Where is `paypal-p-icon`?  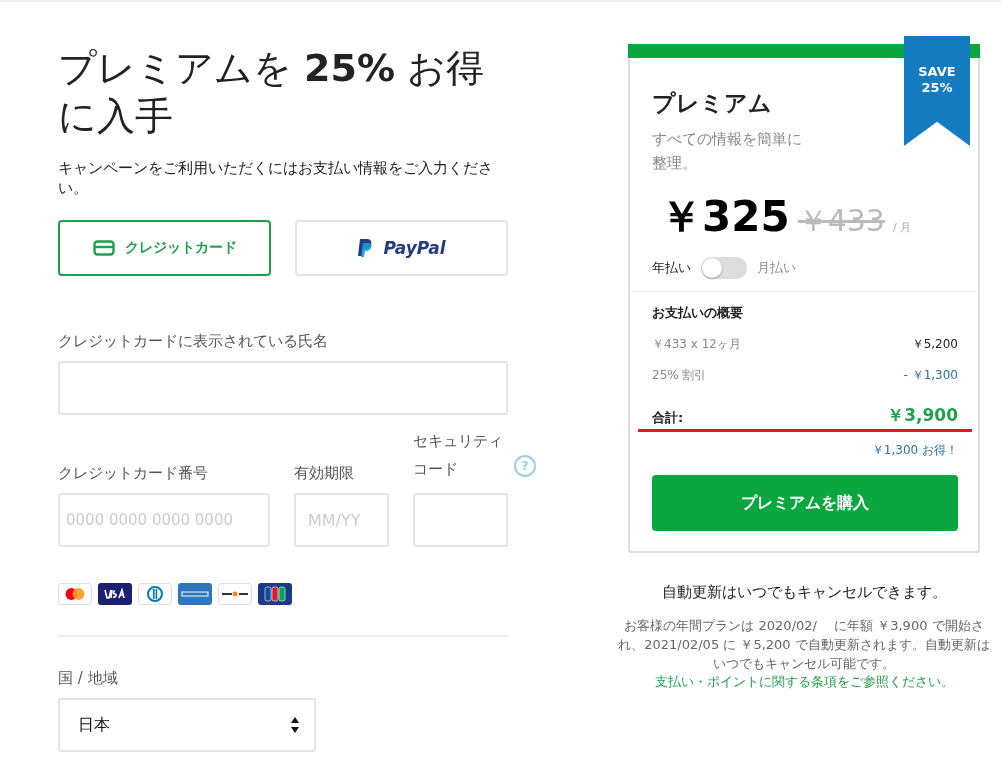
paypal-p-icon is located at coordinates (365, 248).